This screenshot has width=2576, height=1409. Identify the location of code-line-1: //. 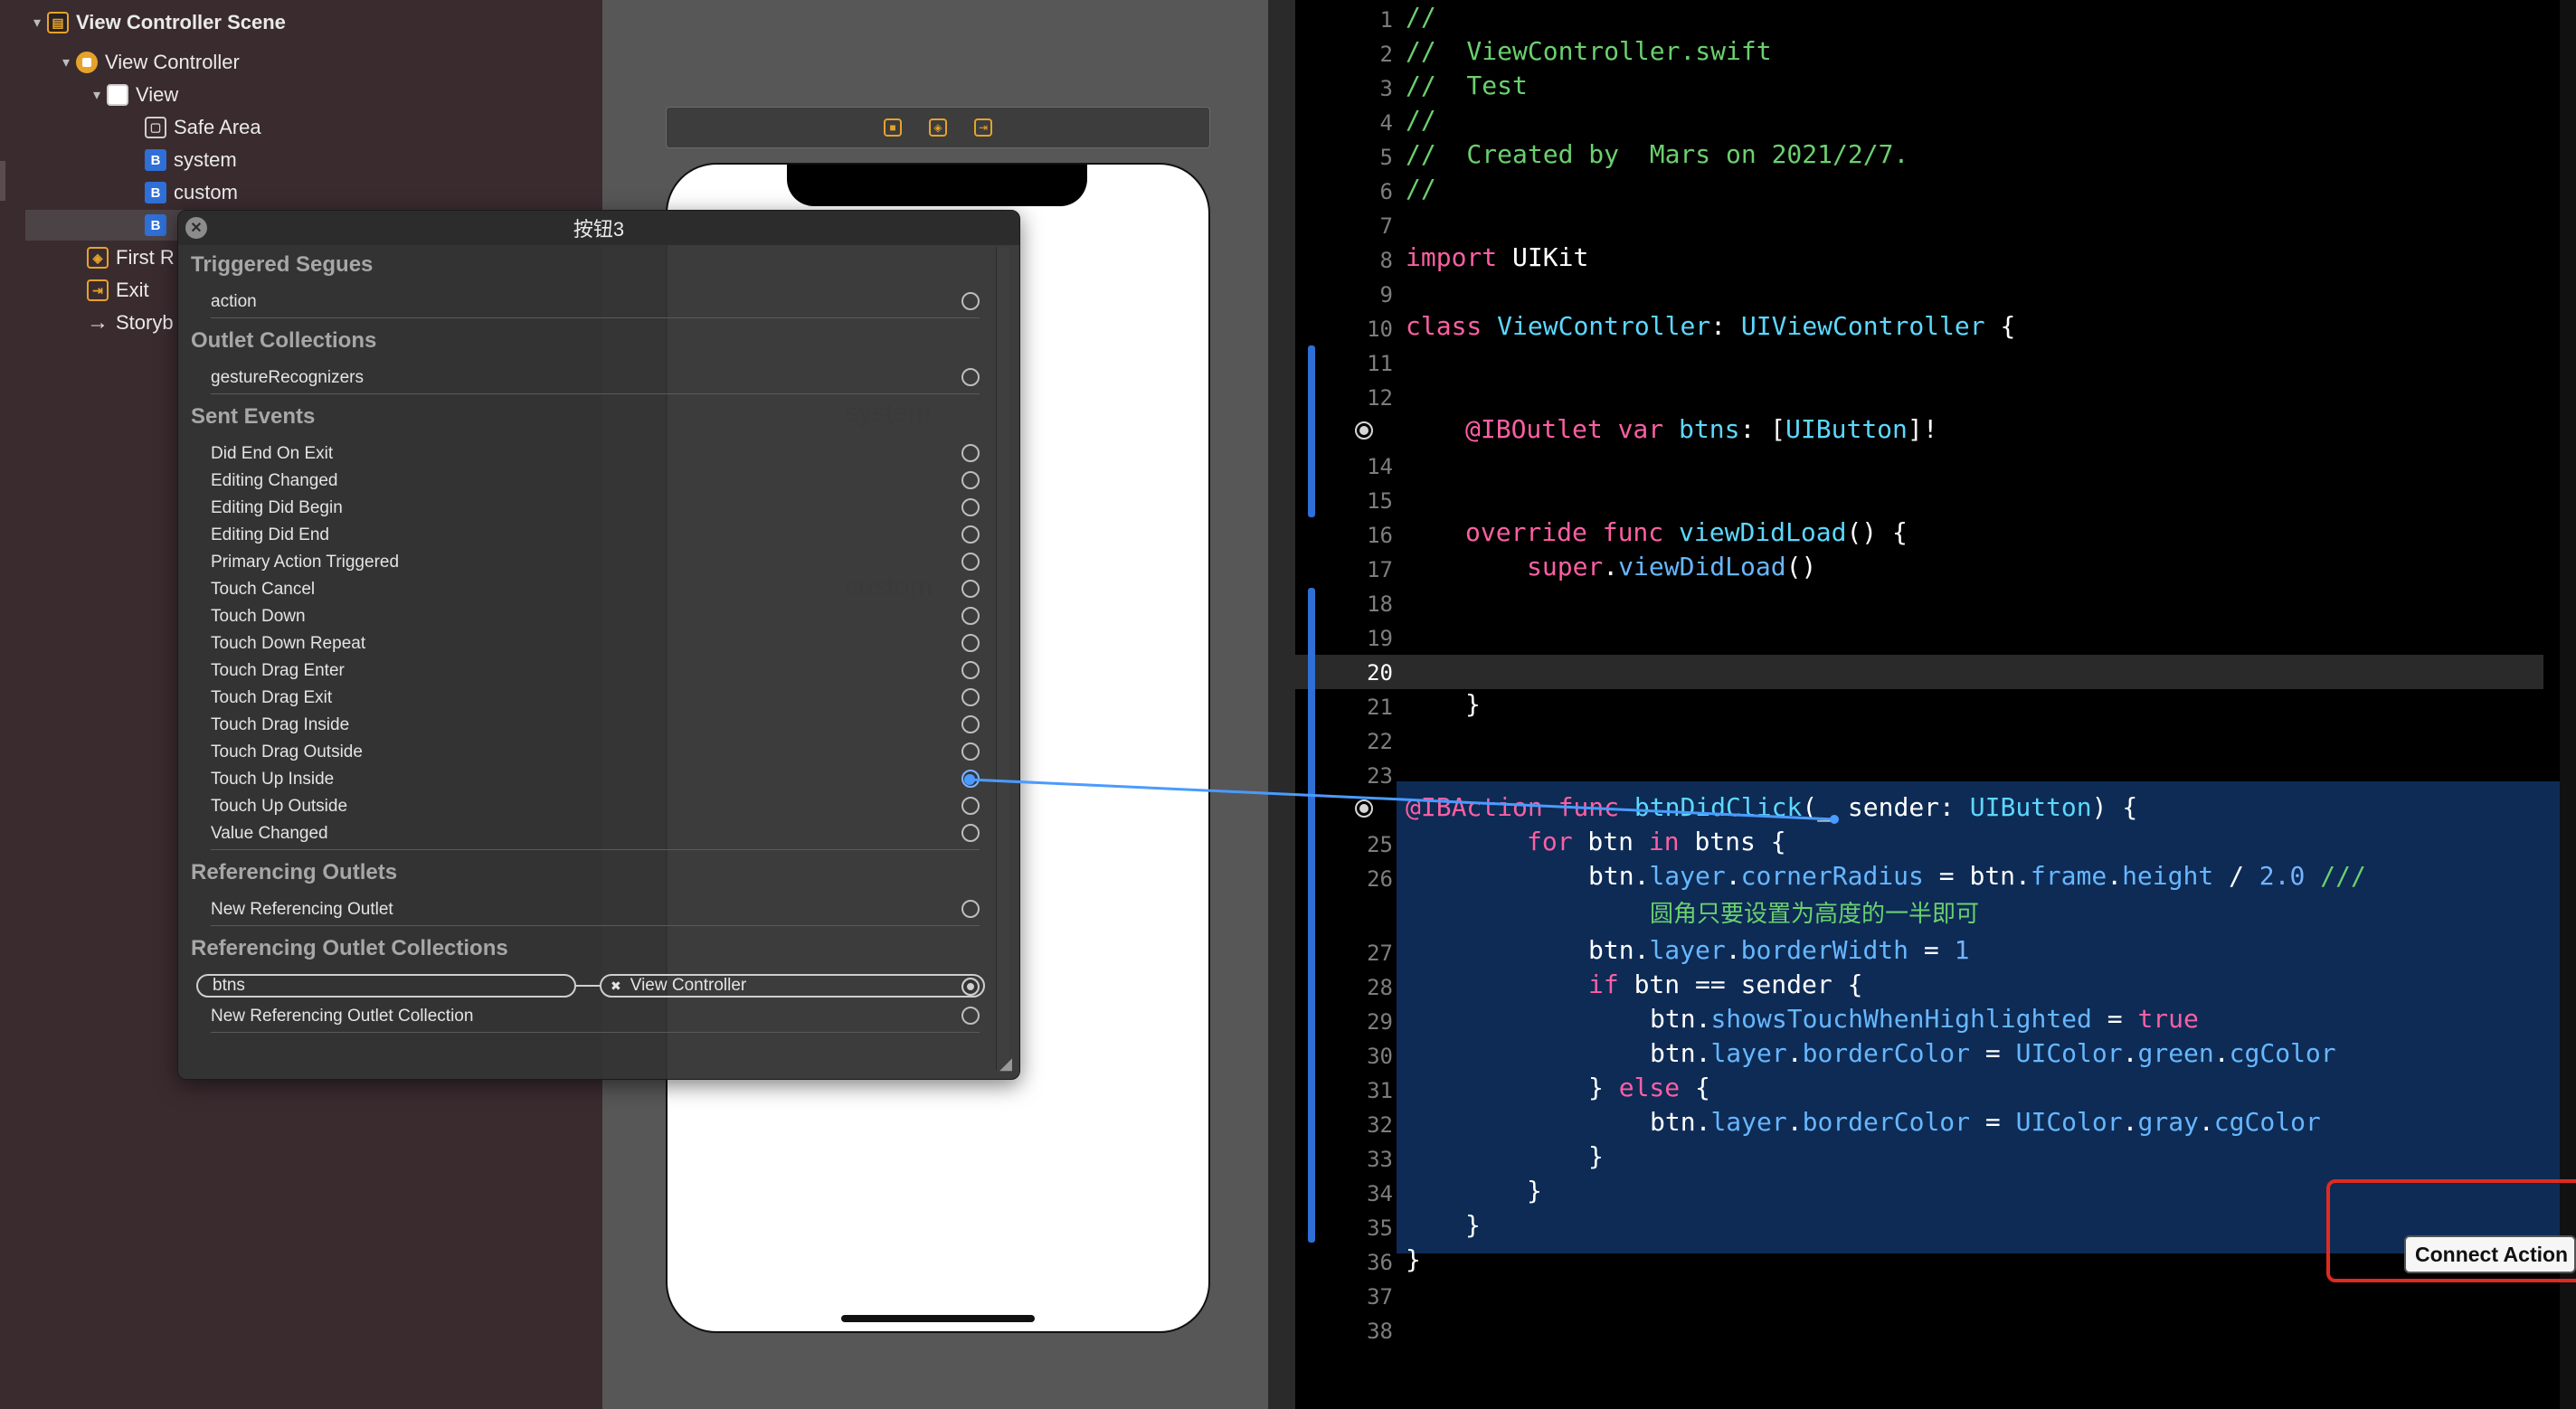
(1421, 17).